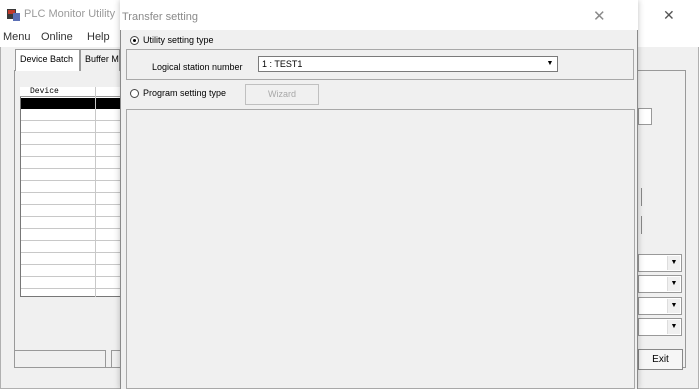 This screenshot has width=699, height=389. I want to click on menu-item-menu: Menu, so click(17, 37).